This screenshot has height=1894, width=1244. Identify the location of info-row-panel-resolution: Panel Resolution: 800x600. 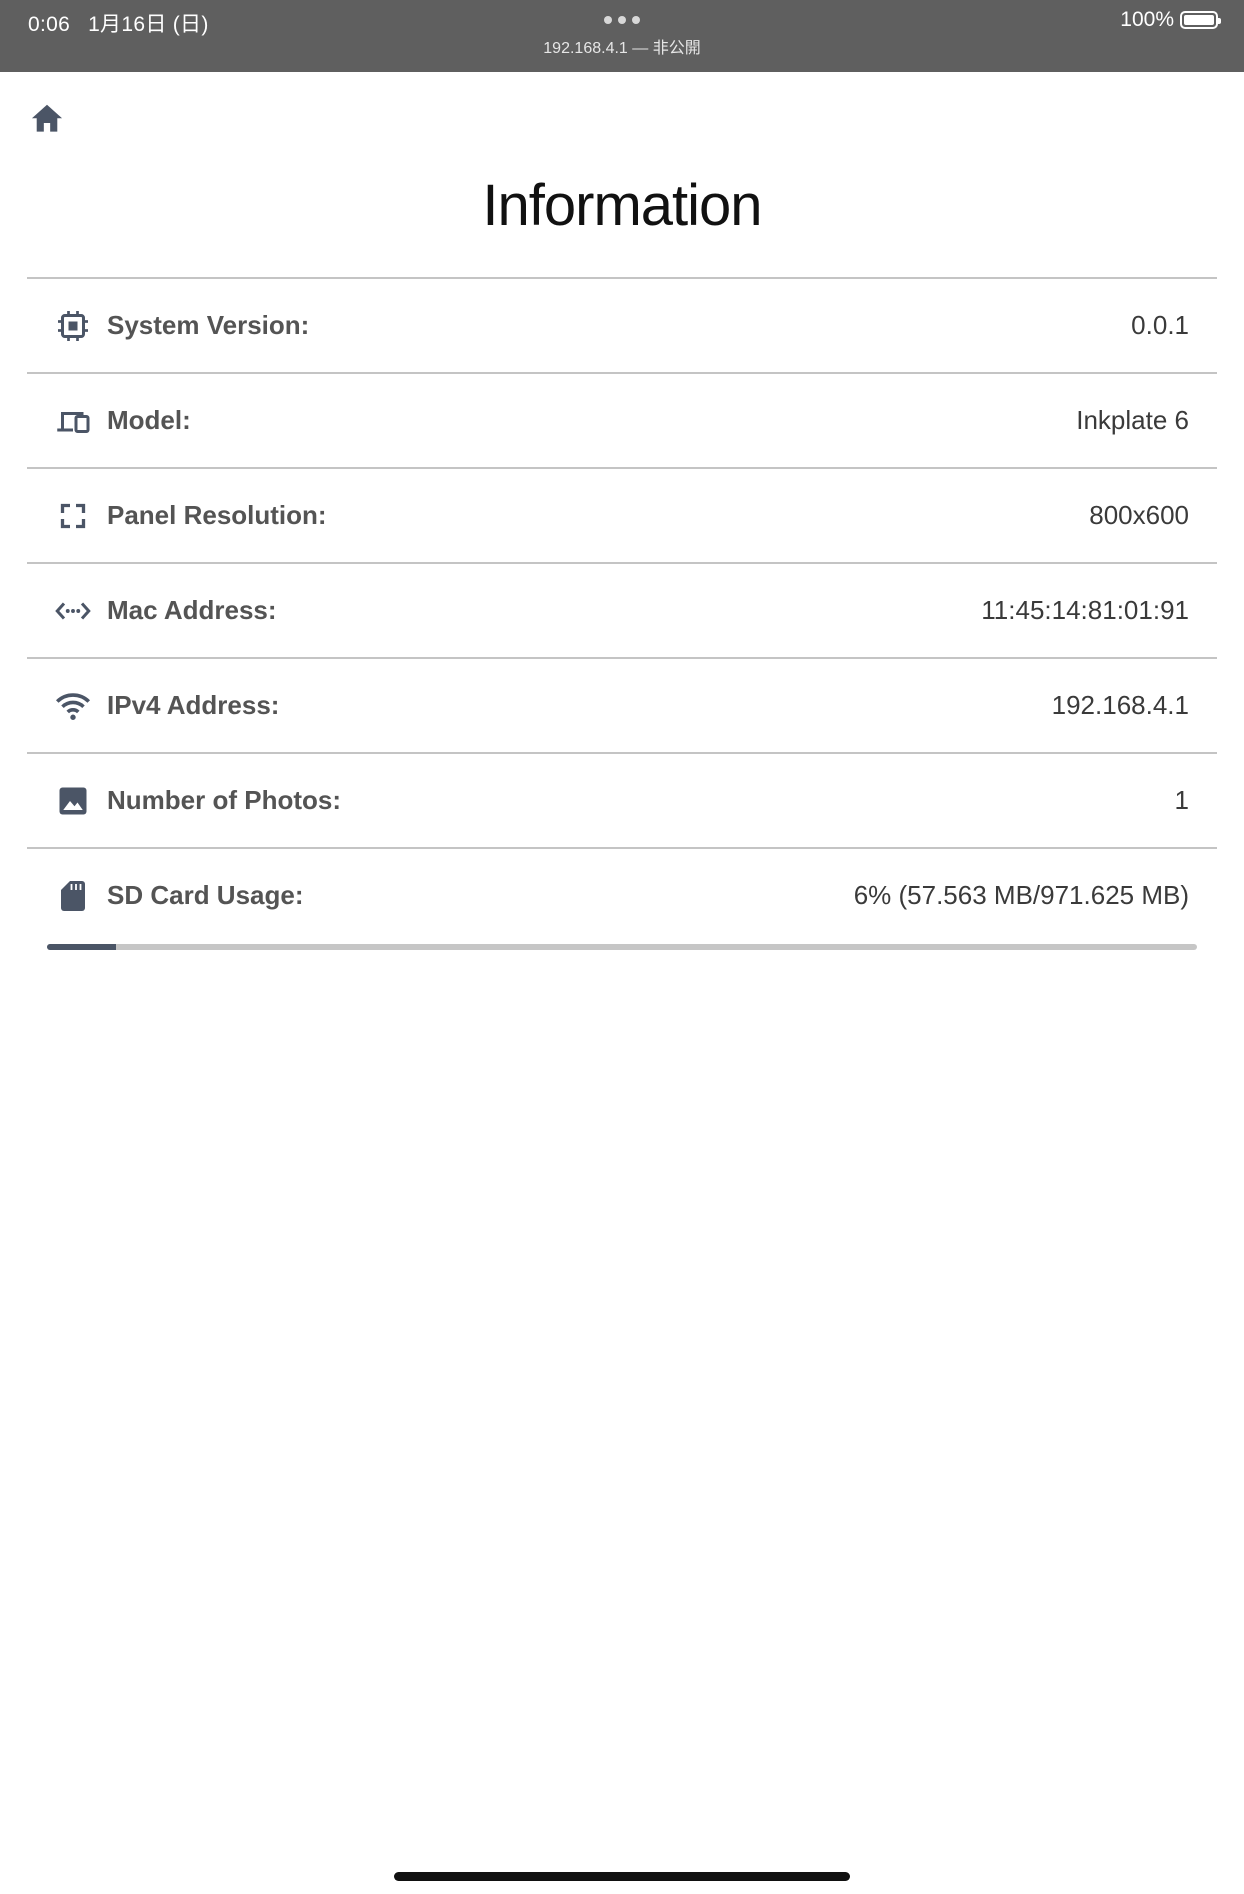
(622, 516).